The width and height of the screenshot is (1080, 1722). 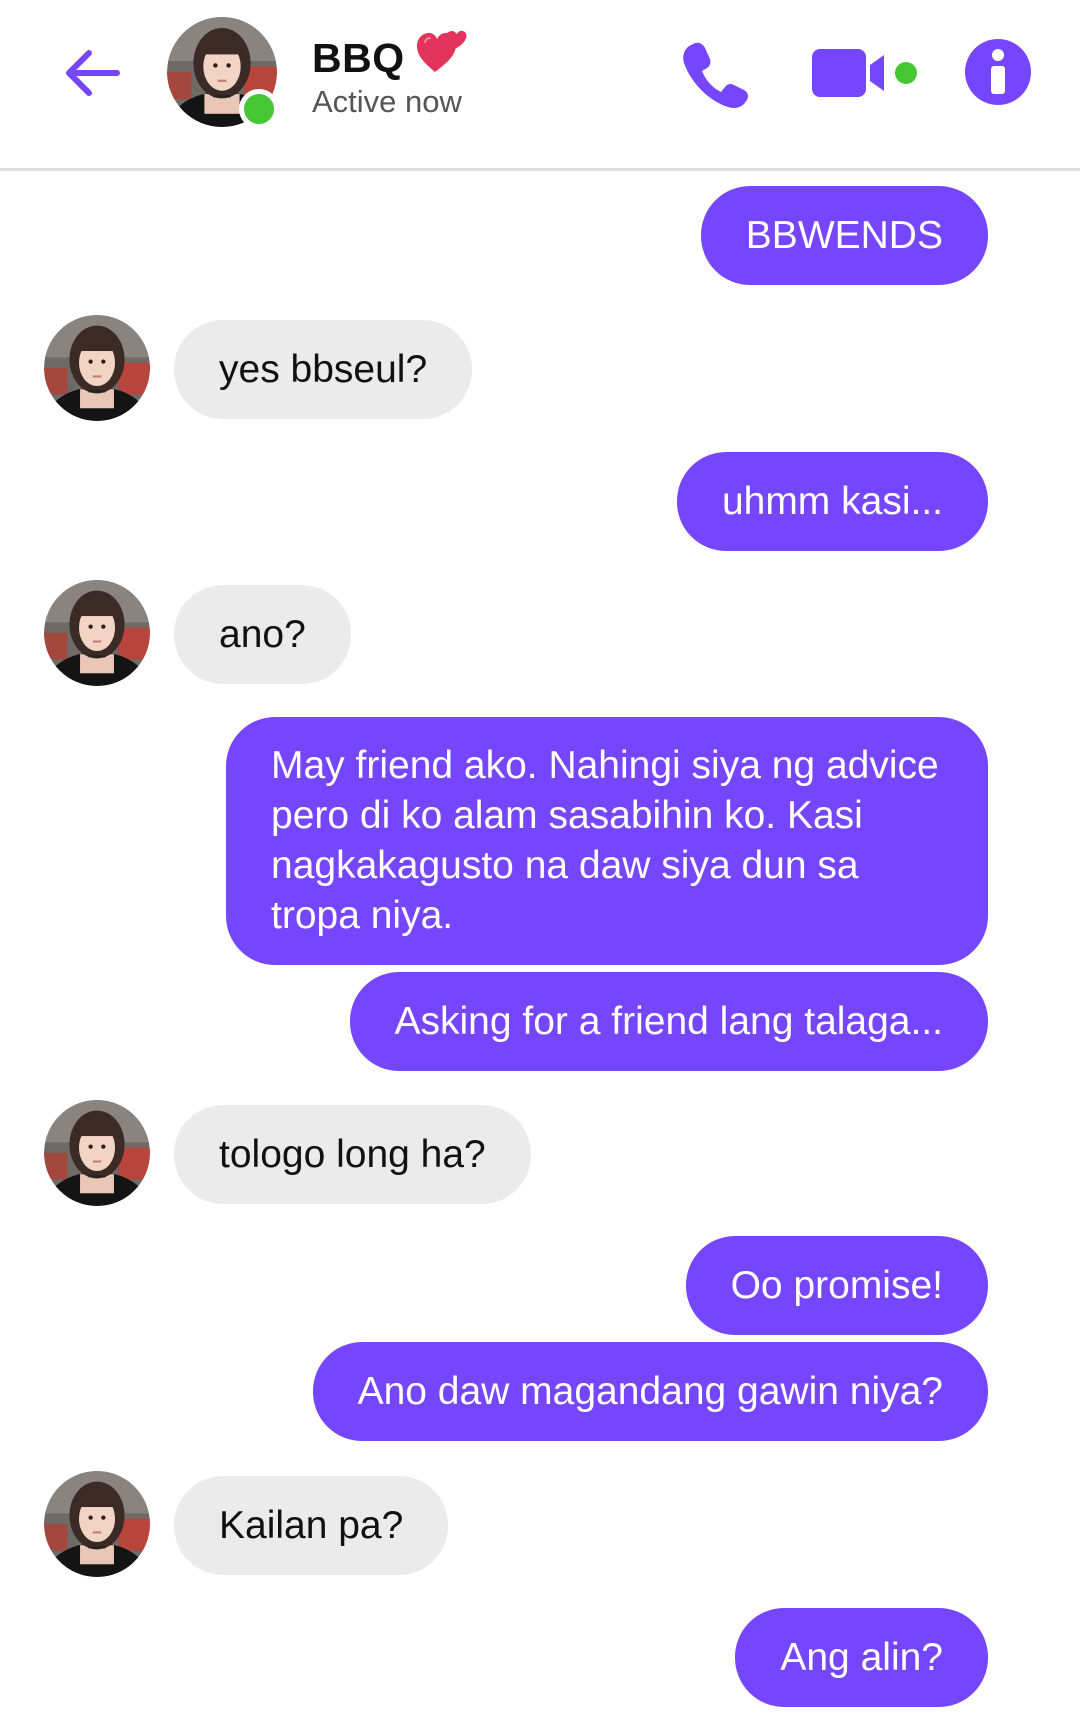 I want to click on contact-avatar, so click(x=223, y=73).